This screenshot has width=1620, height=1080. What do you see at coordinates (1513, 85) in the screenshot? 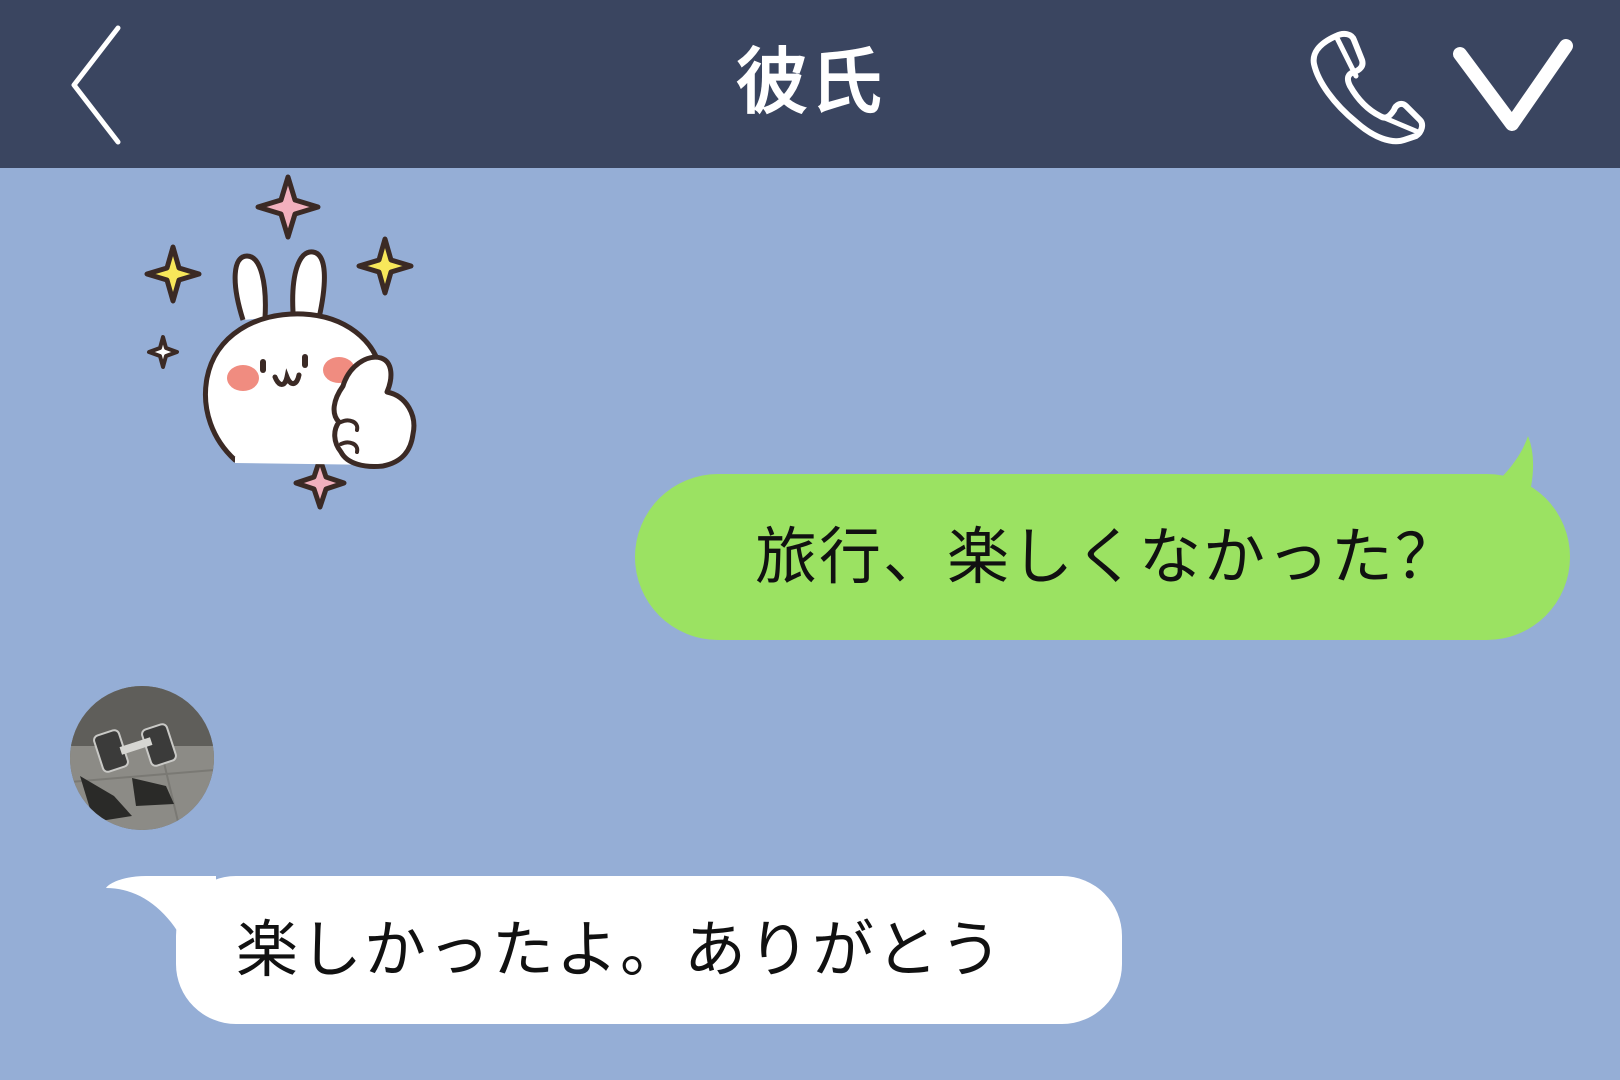
I see `chevron-down-icon` at bounding box center [1513, 85].